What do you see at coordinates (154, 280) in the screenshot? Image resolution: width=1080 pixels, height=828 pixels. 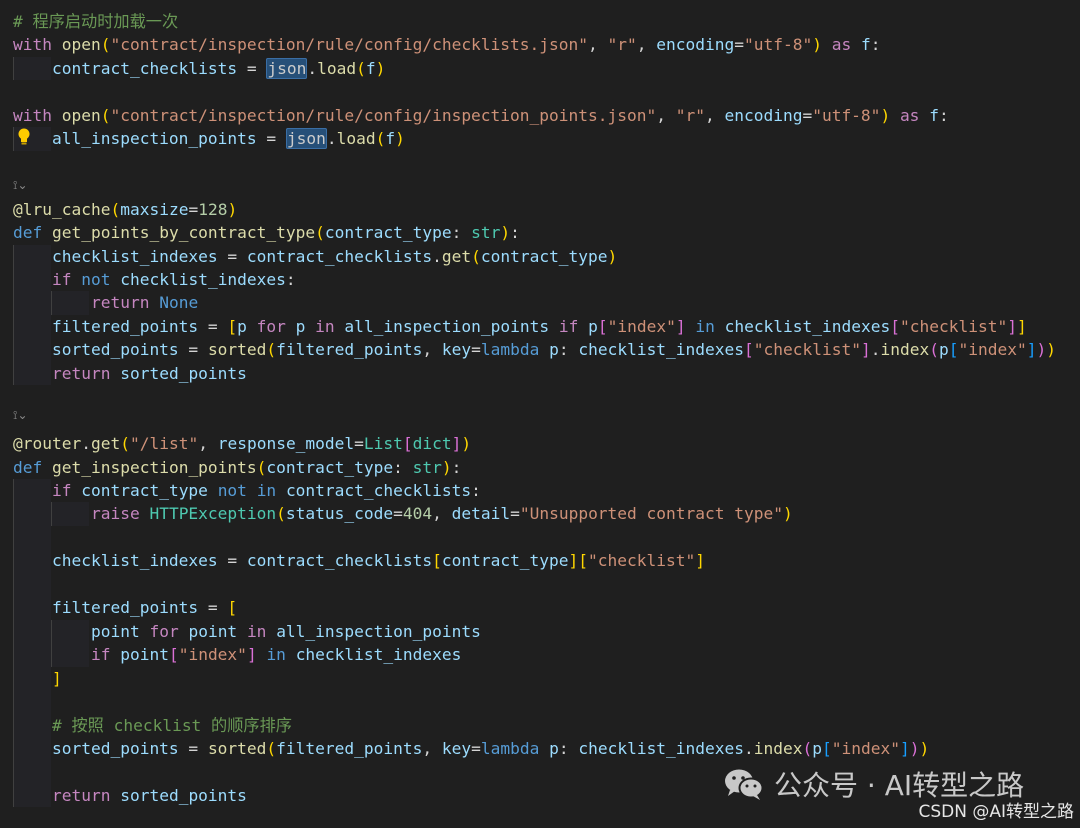 I see `code-line: if not checklist_indexes:` at bounding box center [154, 280].